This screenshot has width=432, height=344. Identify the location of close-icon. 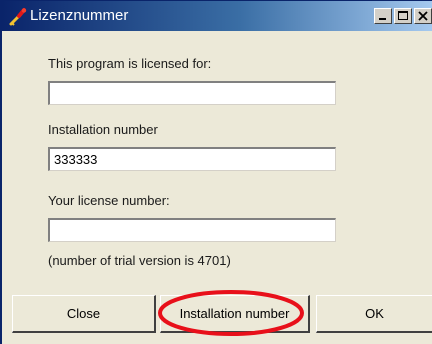
(423, 16).